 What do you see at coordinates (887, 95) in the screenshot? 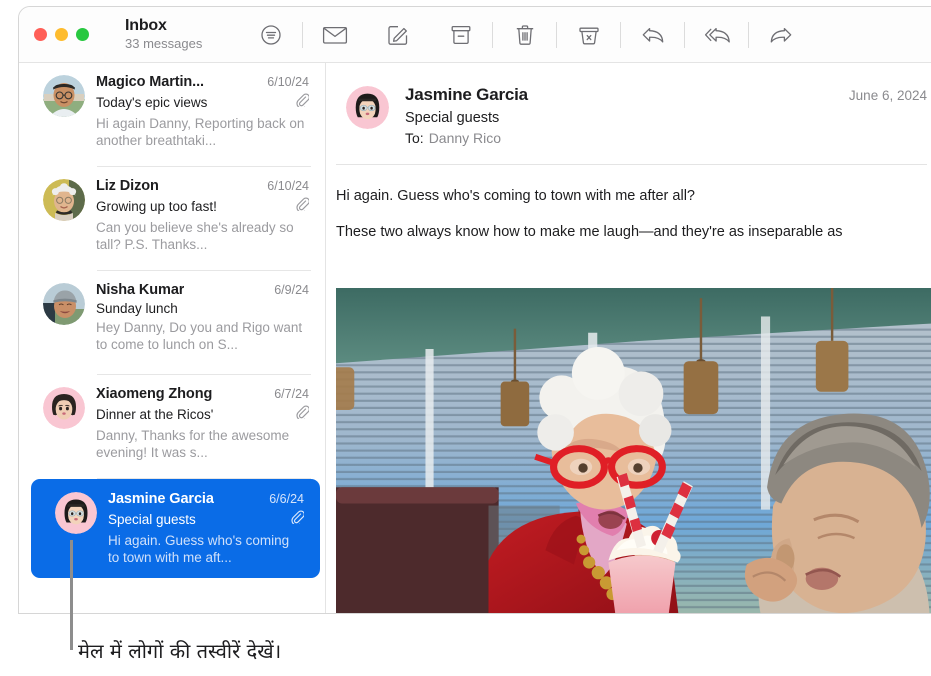
I see `message-date: June 6, 2024` at bounding box center [887, 95].